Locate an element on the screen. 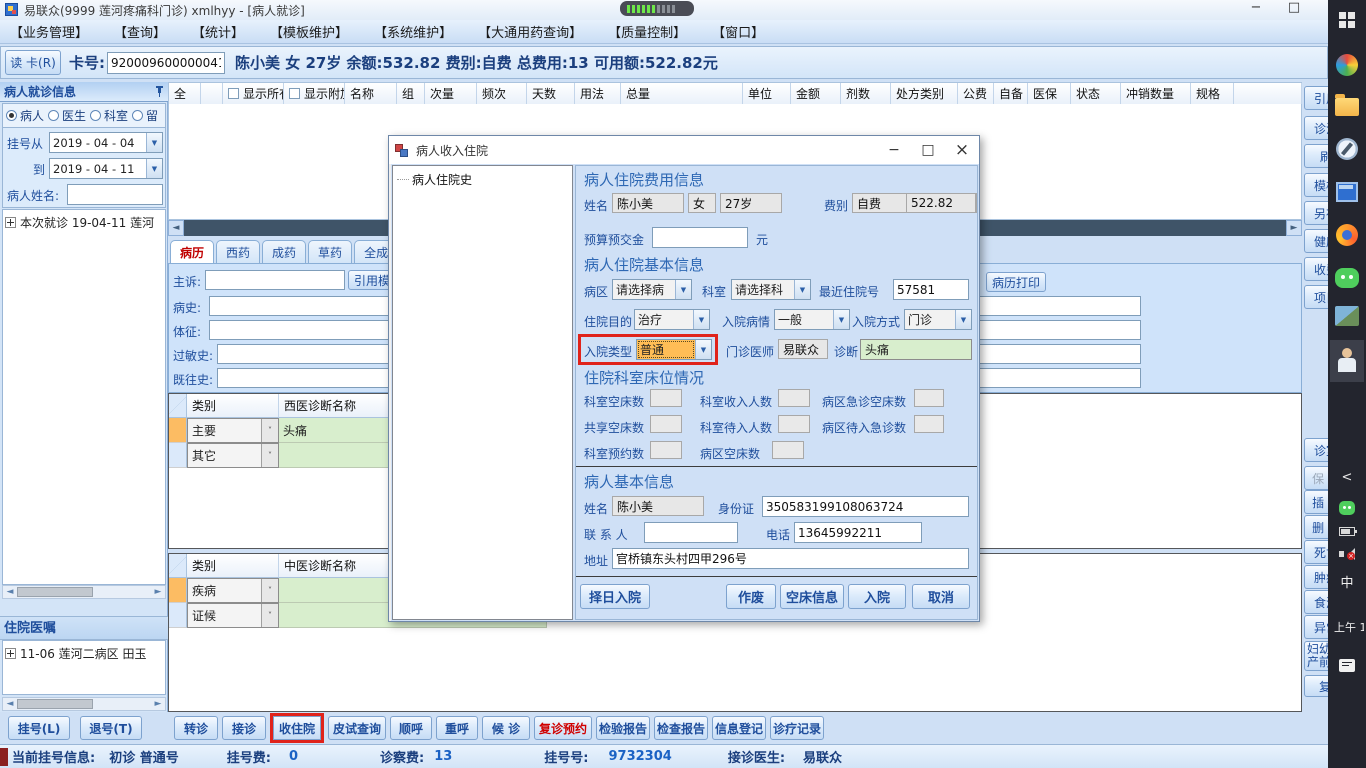  visits-tree-hscrollbar: ◄ ► is located at coordinates (84, 592).